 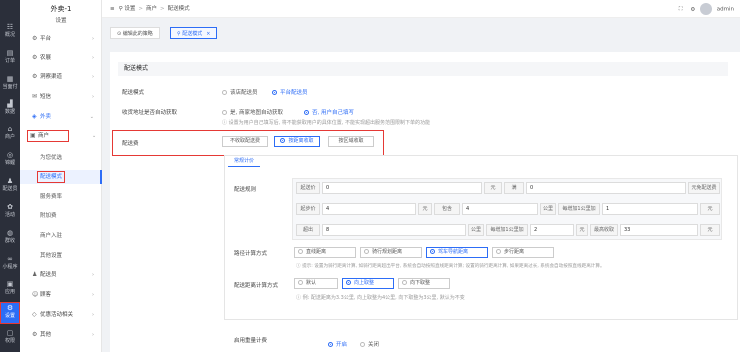 I want to click on weight-option-on: 开启, so click(x=337, y=344).